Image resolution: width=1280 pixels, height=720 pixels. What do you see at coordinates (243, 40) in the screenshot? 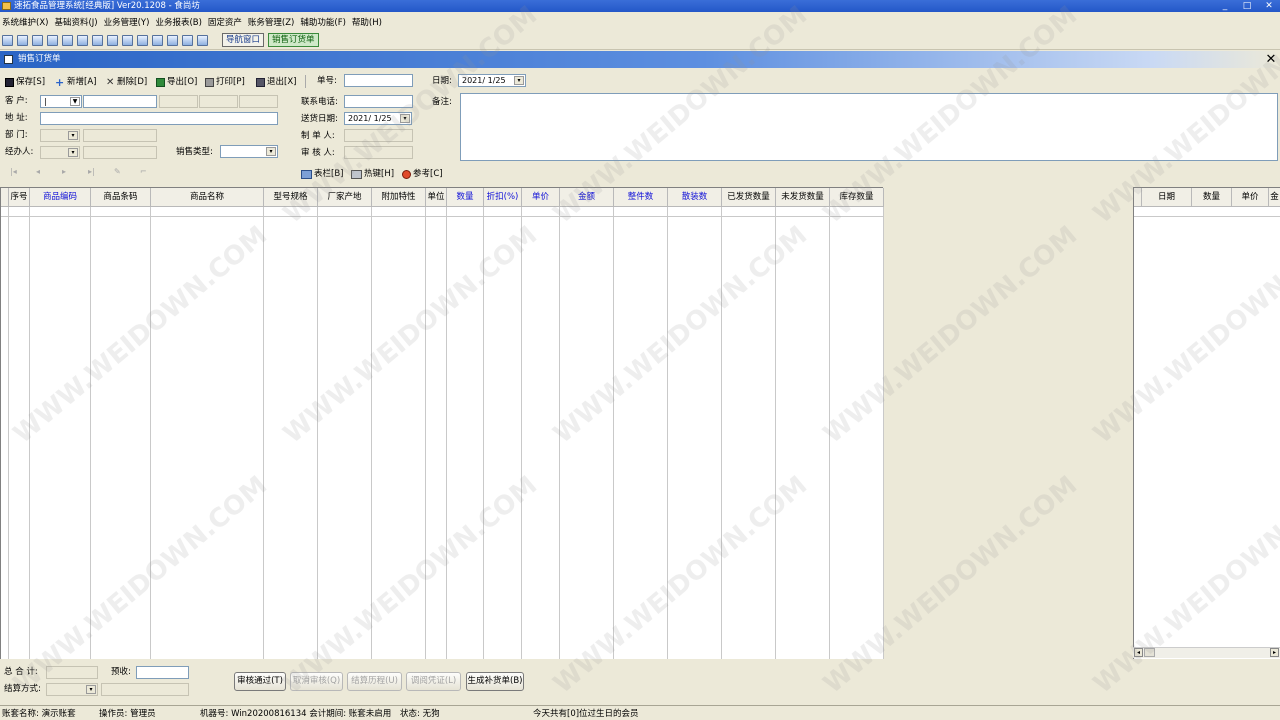
I see `nav-window-button: 导航窗口` at bounding box center [243, 40].